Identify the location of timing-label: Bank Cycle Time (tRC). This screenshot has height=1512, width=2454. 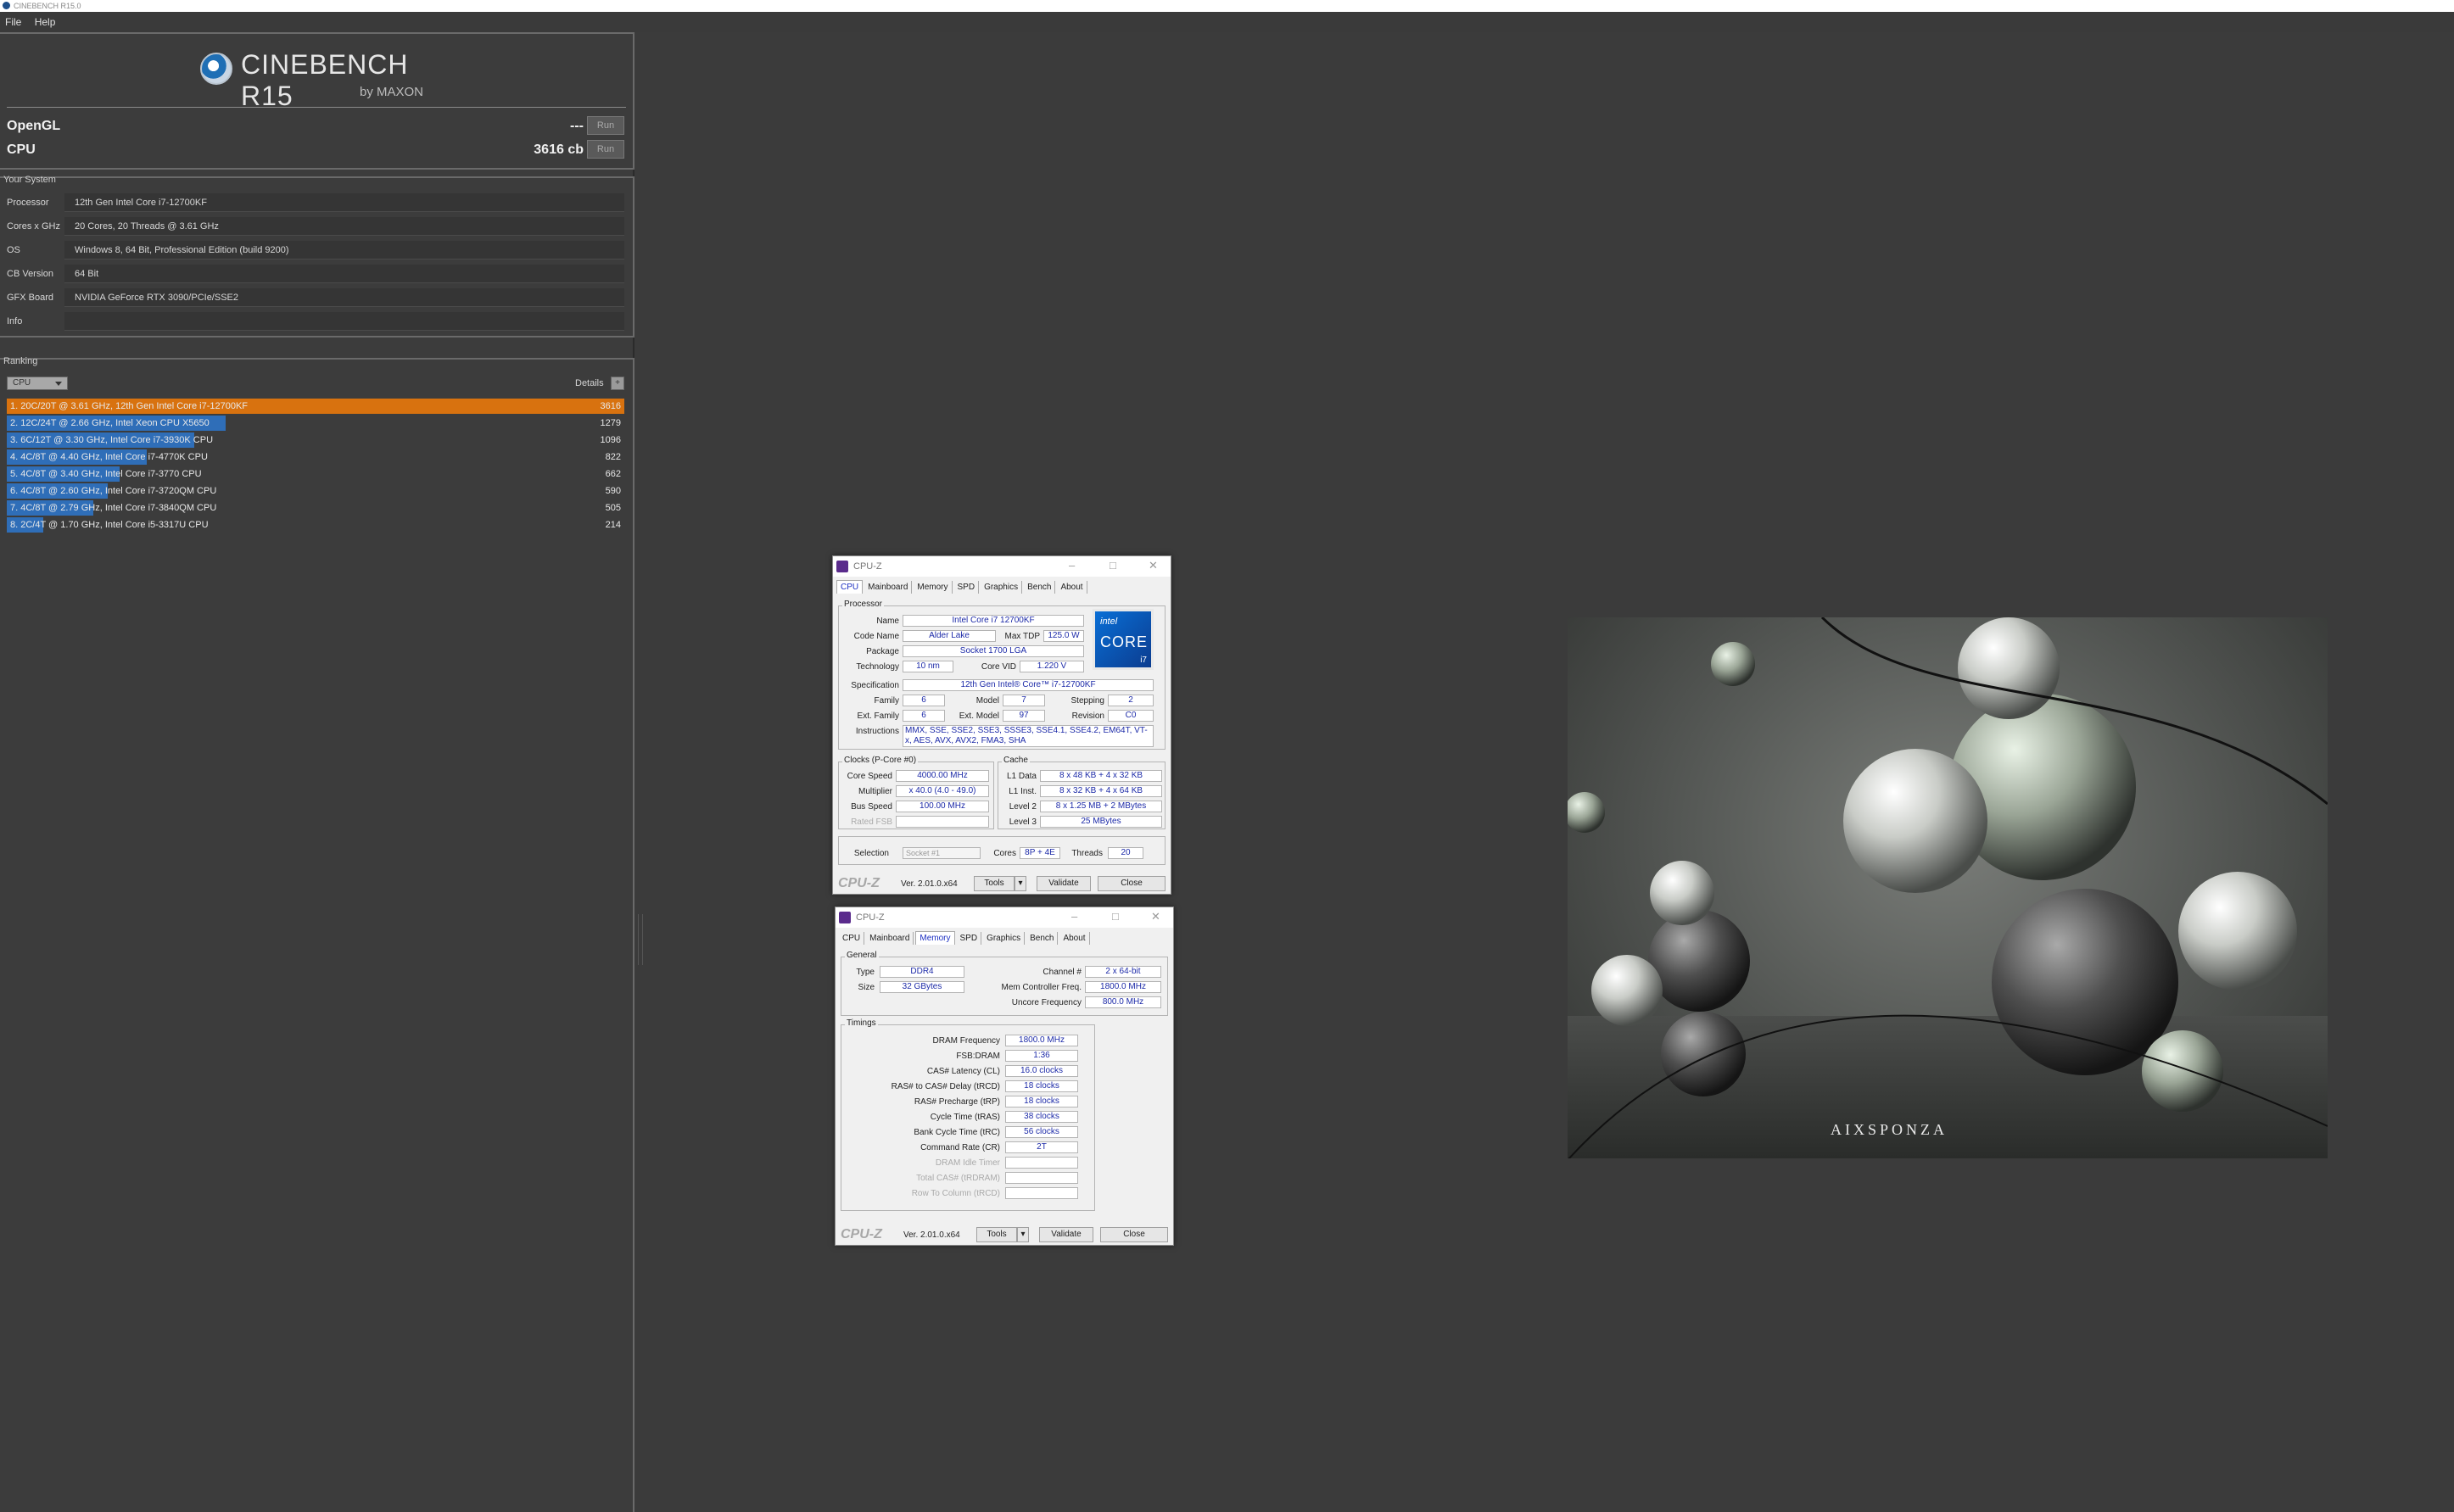
(957, 1132).